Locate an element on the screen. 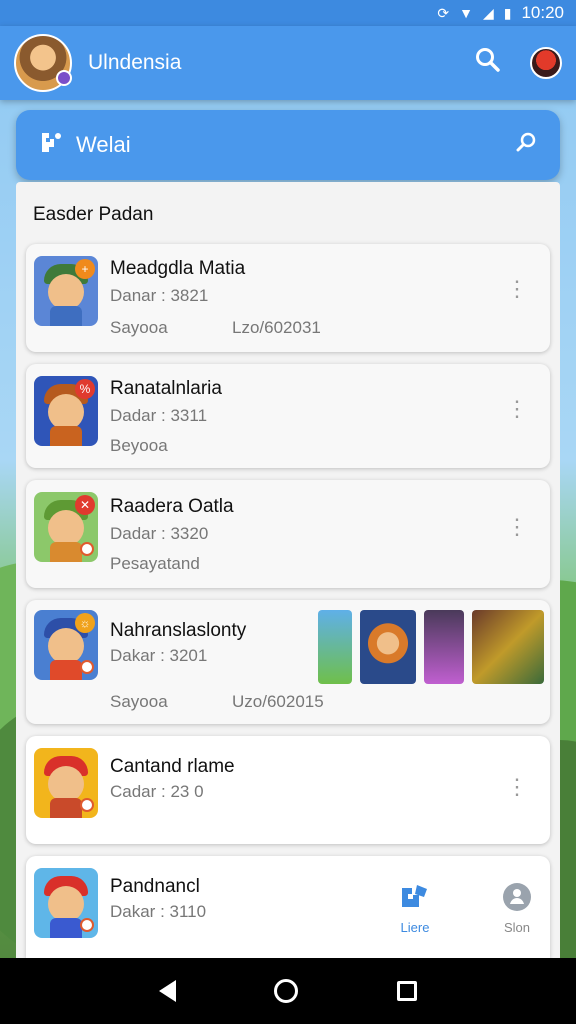 This screenshot has width=576, height=1024. game-icon: % is located at coordinates (66, 411).